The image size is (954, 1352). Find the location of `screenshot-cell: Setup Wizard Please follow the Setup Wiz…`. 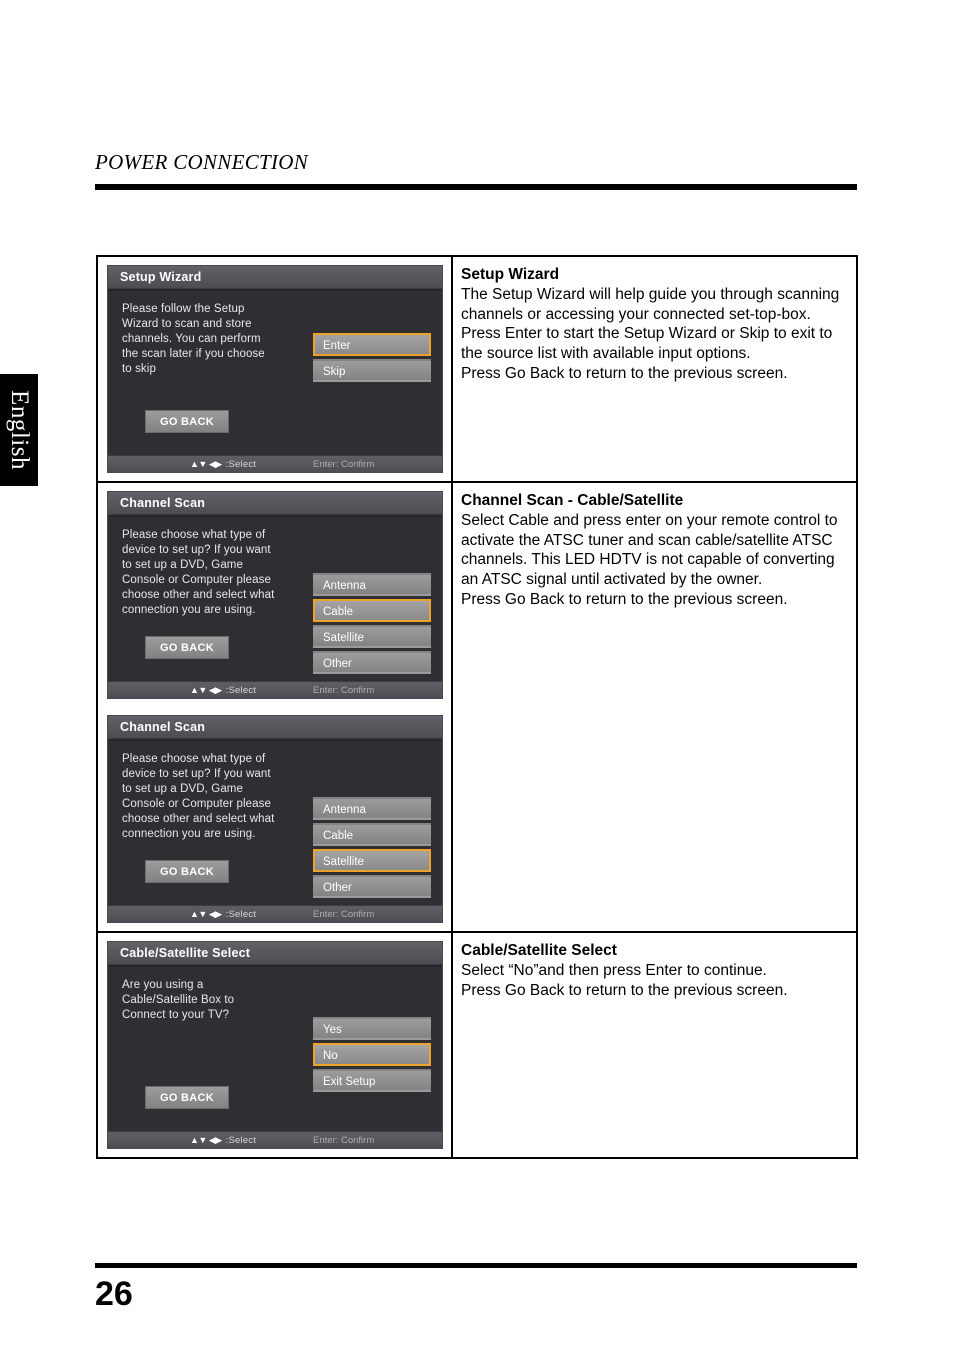

screenshot-cell: Setup Wizard Please follow the Setup Wiz… is located at coordinates (274, 369).